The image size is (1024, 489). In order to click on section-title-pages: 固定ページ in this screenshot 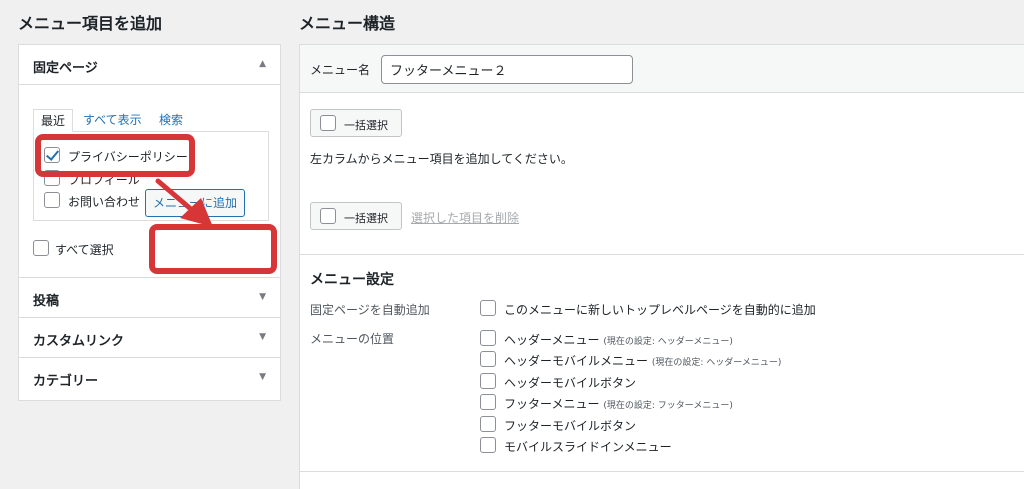, I will do `click(65, 68)`.